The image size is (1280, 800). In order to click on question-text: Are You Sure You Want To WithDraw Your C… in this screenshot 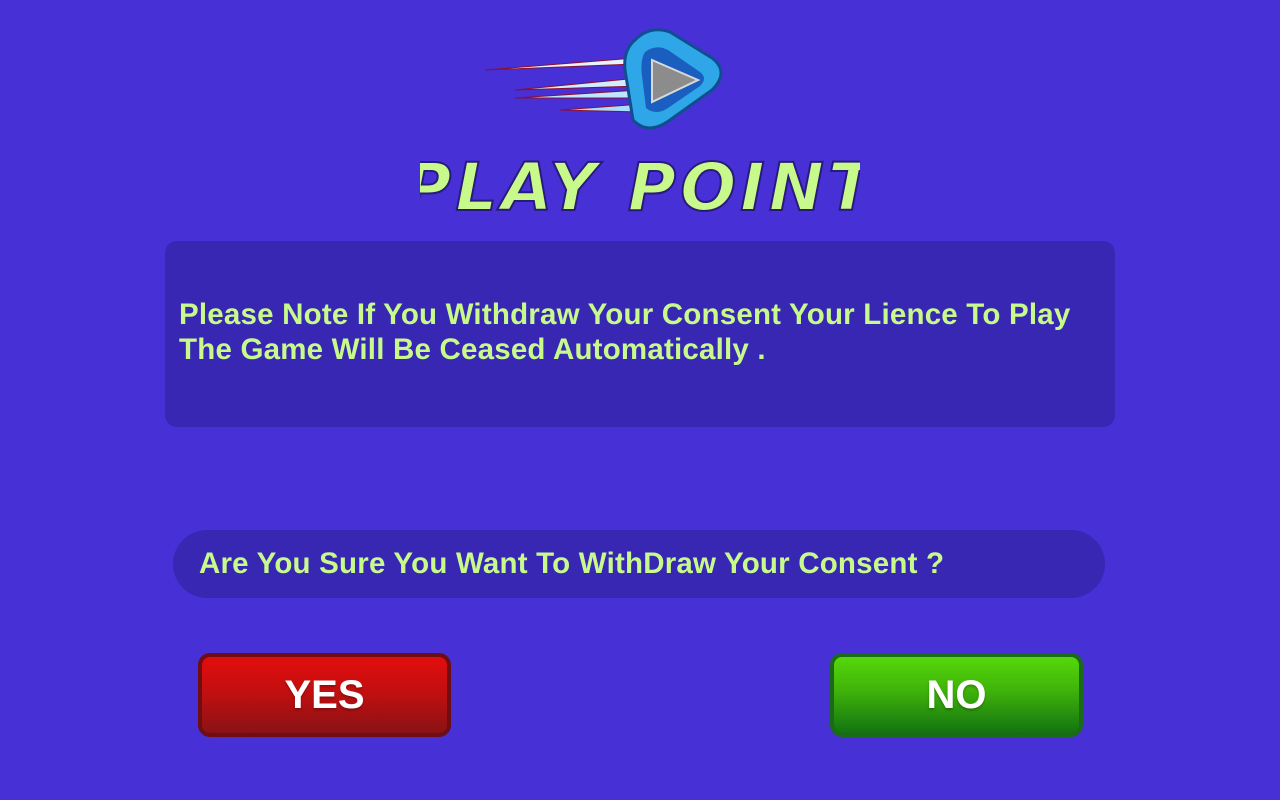, I will do `click(572, 563)`.